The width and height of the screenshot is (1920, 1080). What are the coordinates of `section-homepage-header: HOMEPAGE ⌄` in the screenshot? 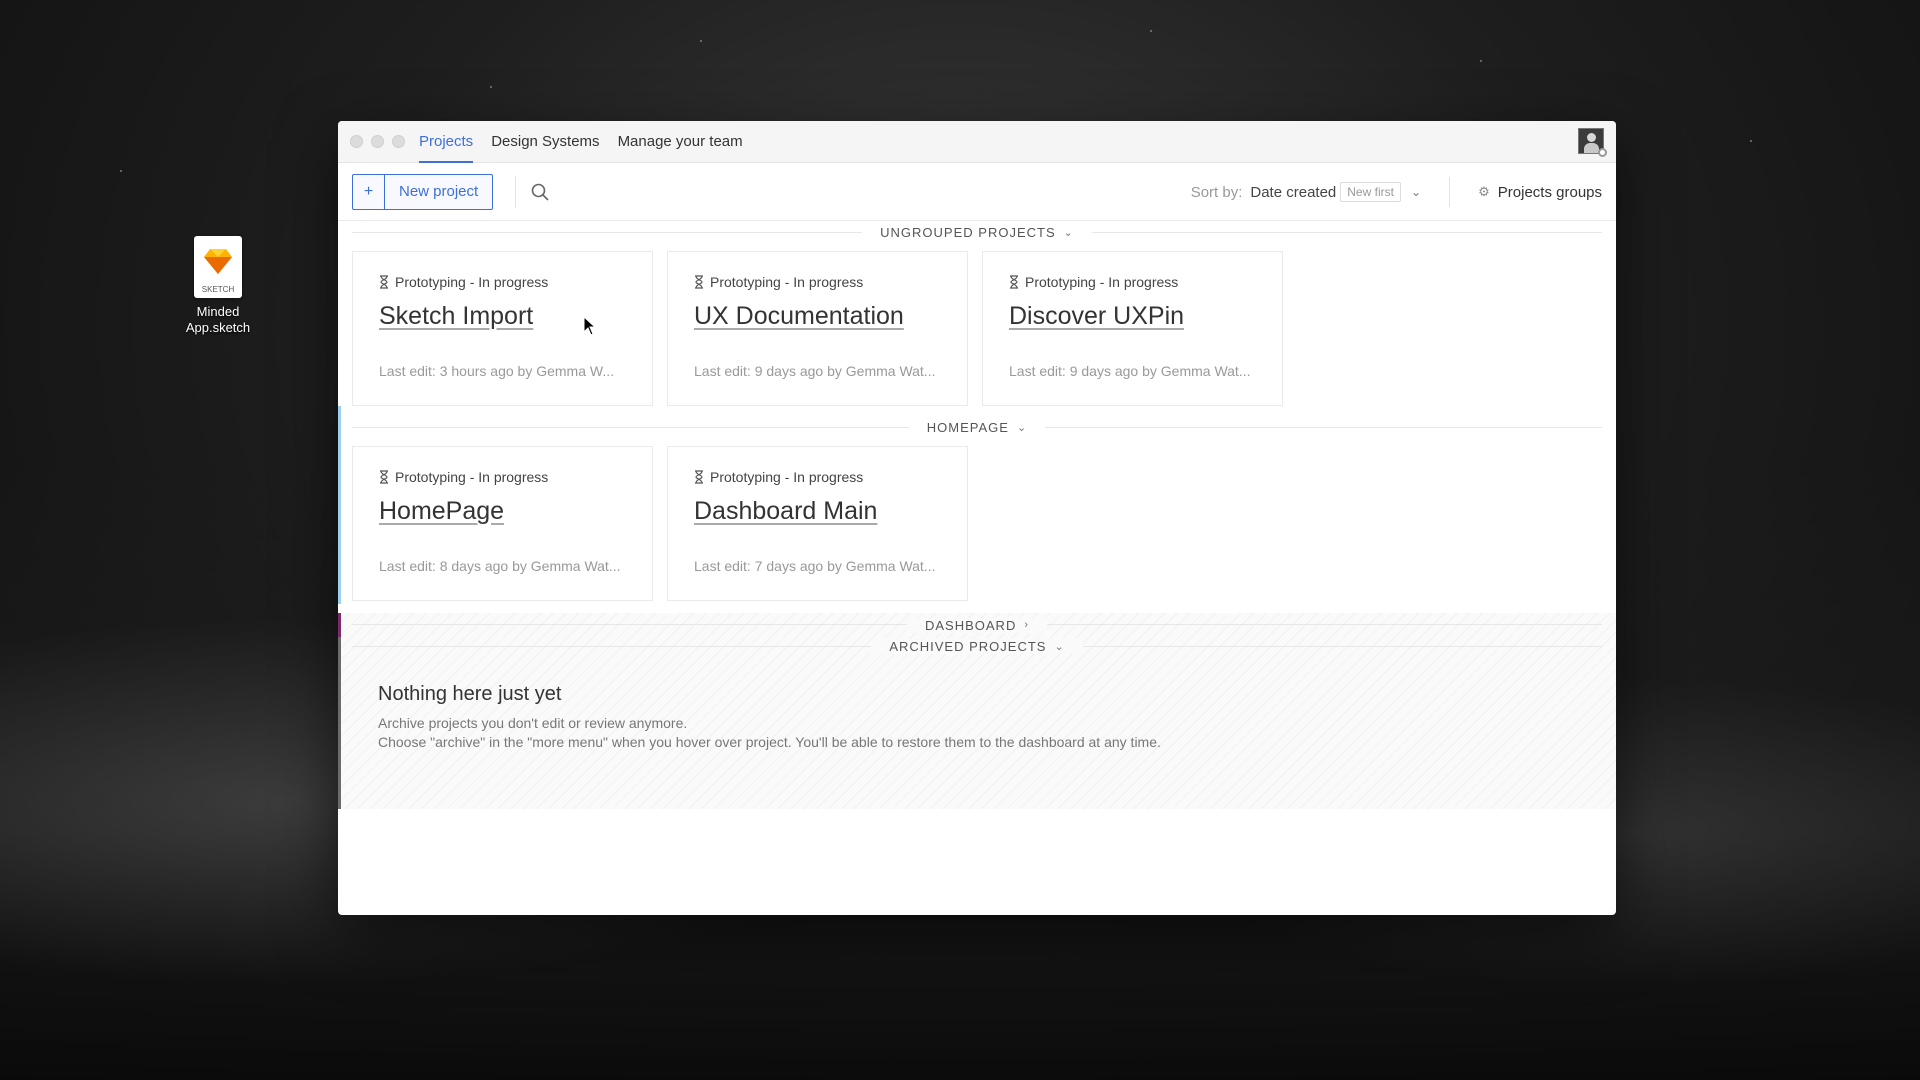 It's located at (977, 427).